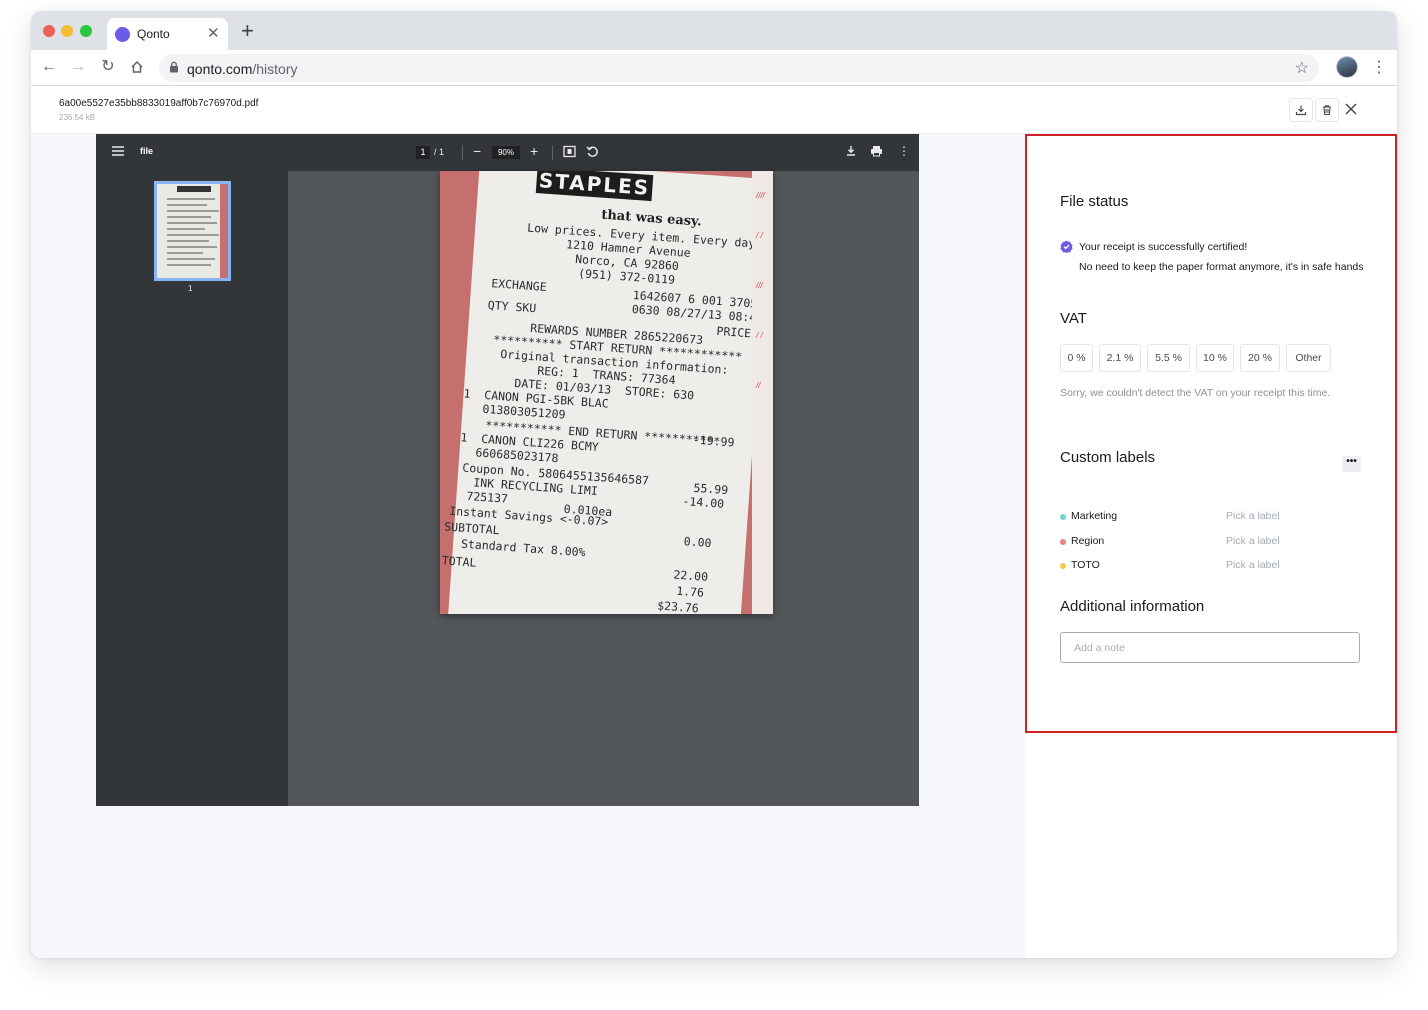  I want to click on download-button, so click(1301, 110).